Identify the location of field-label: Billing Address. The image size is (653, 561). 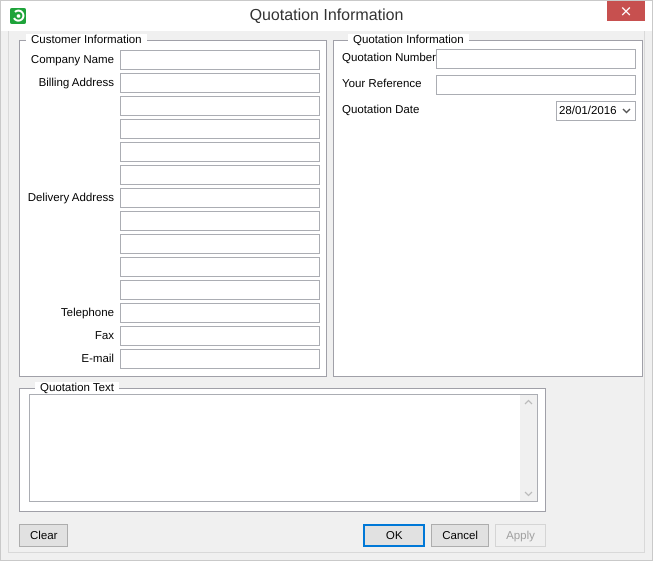
(76, 82).